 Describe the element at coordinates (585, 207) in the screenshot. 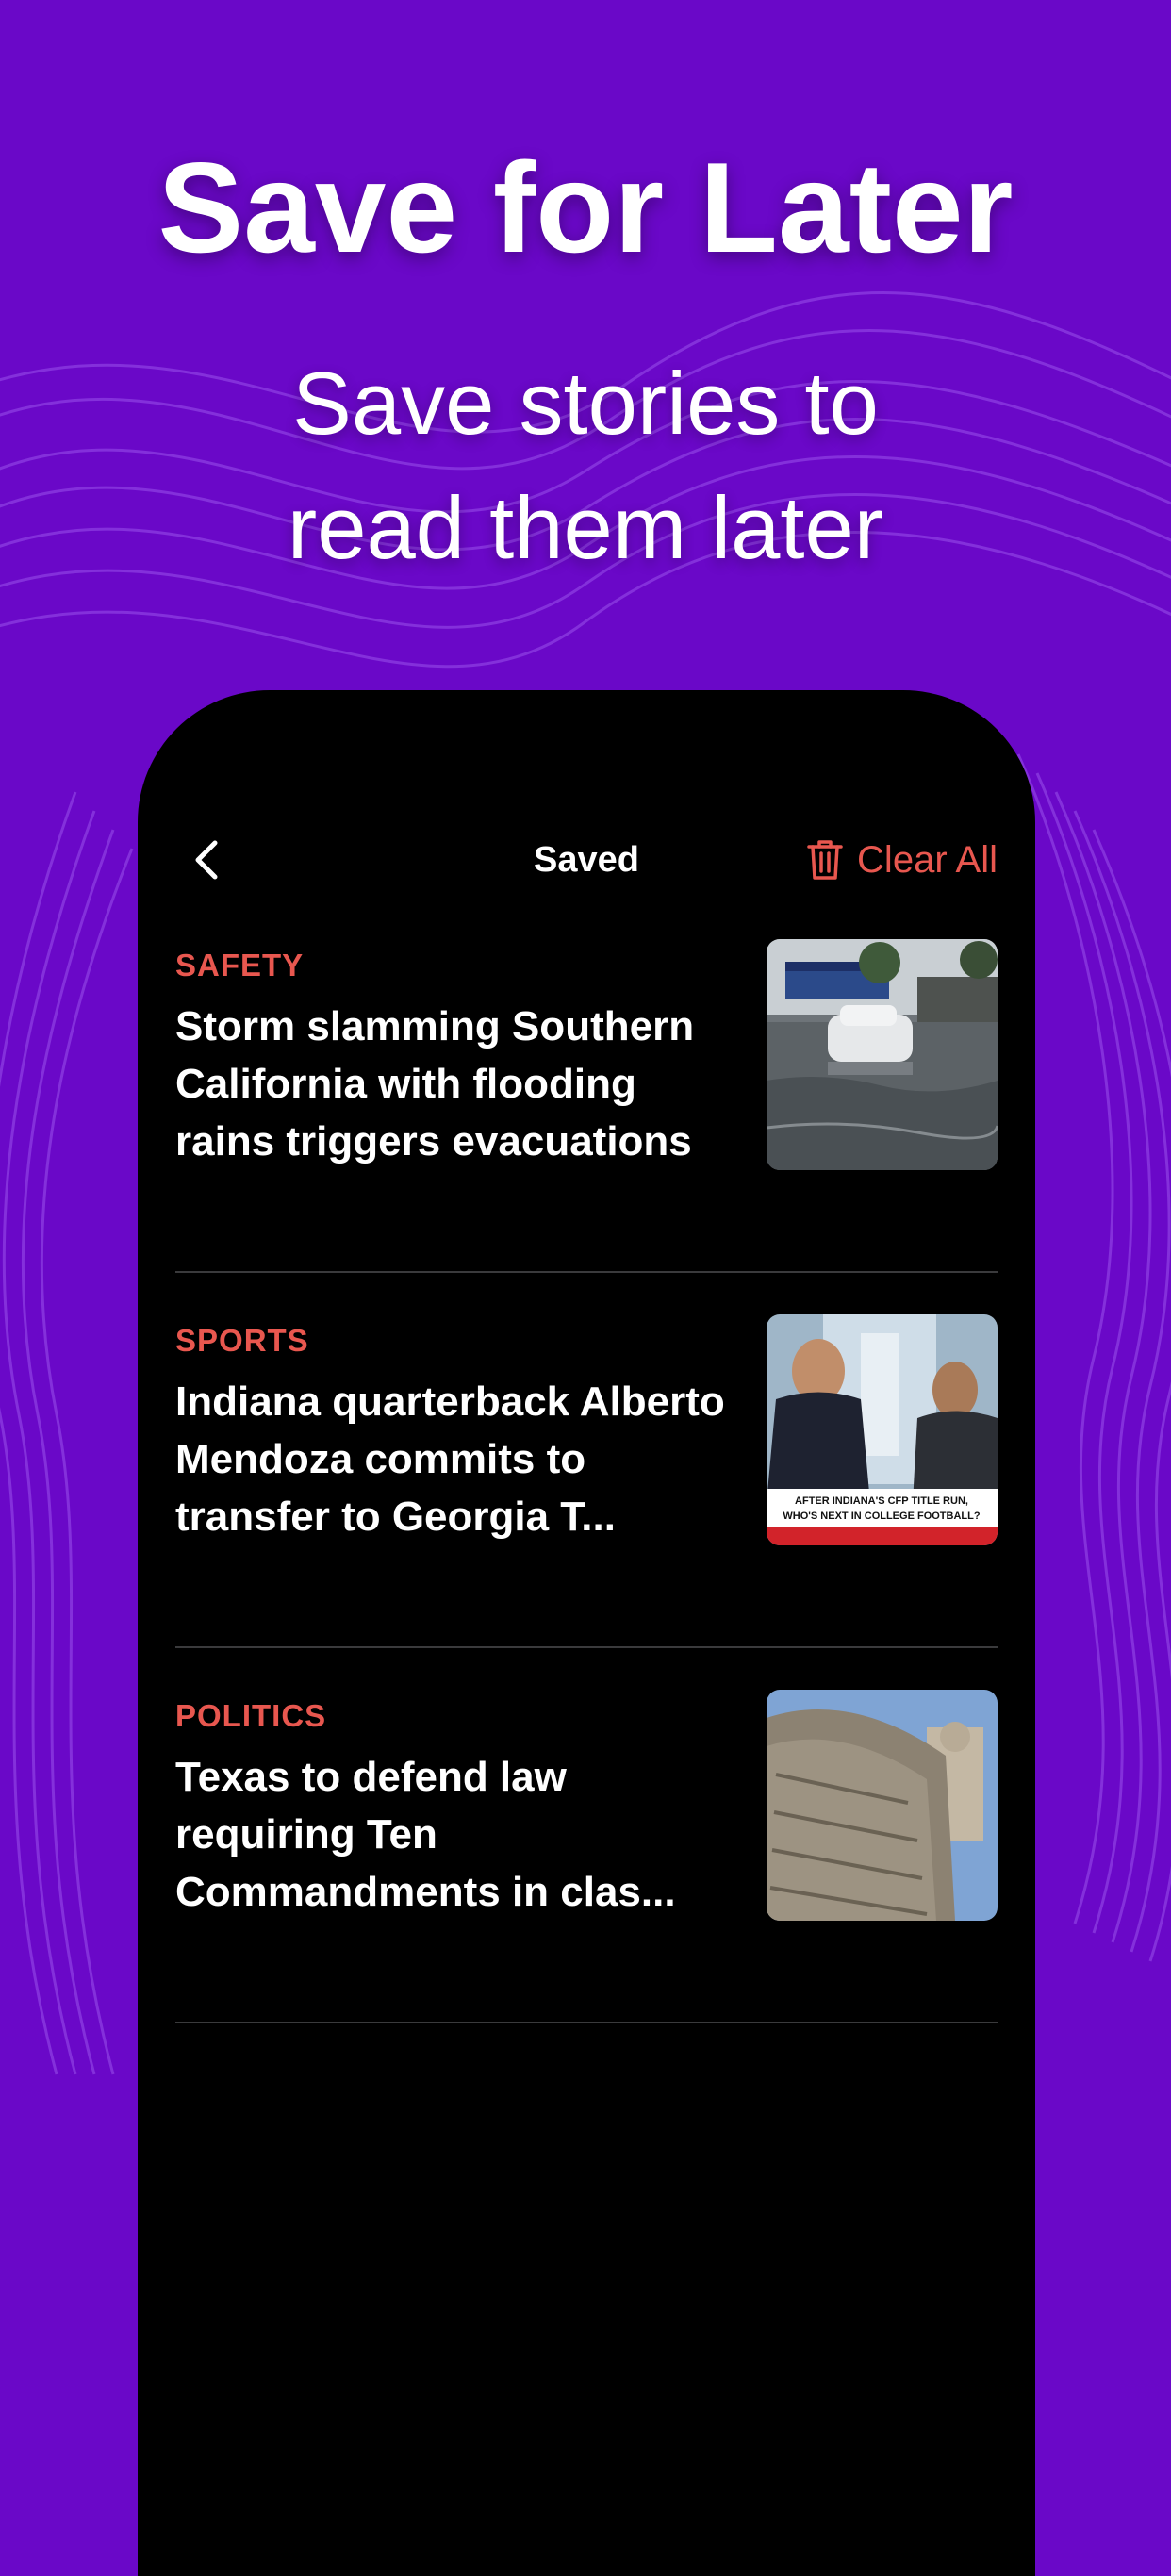

I see `hero-title: Save for Later` at that location.